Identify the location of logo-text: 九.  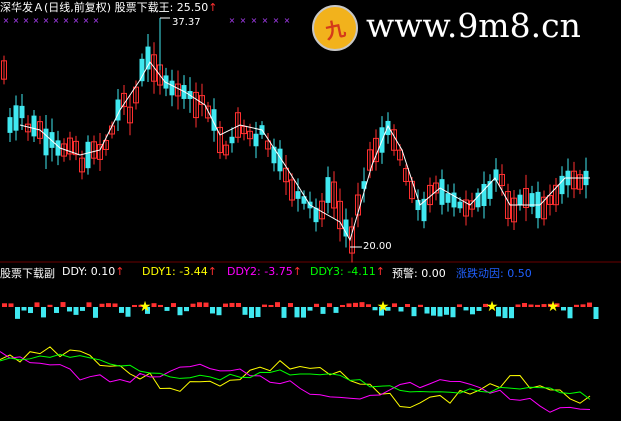
(335, 29).